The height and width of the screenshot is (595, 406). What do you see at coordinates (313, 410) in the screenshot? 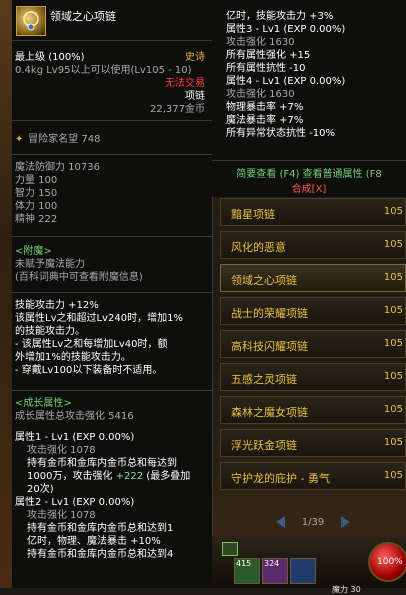
I see `necklace-list-item: 森林之魔女项链 105` at bounding box center [313, 410].